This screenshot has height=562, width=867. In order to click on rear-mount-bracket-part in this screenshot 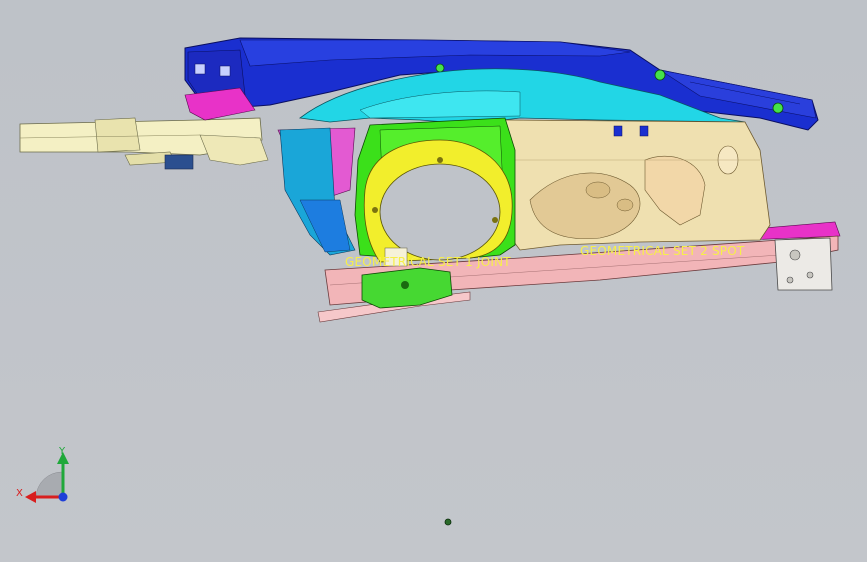, I will do `click(803, 264)`.